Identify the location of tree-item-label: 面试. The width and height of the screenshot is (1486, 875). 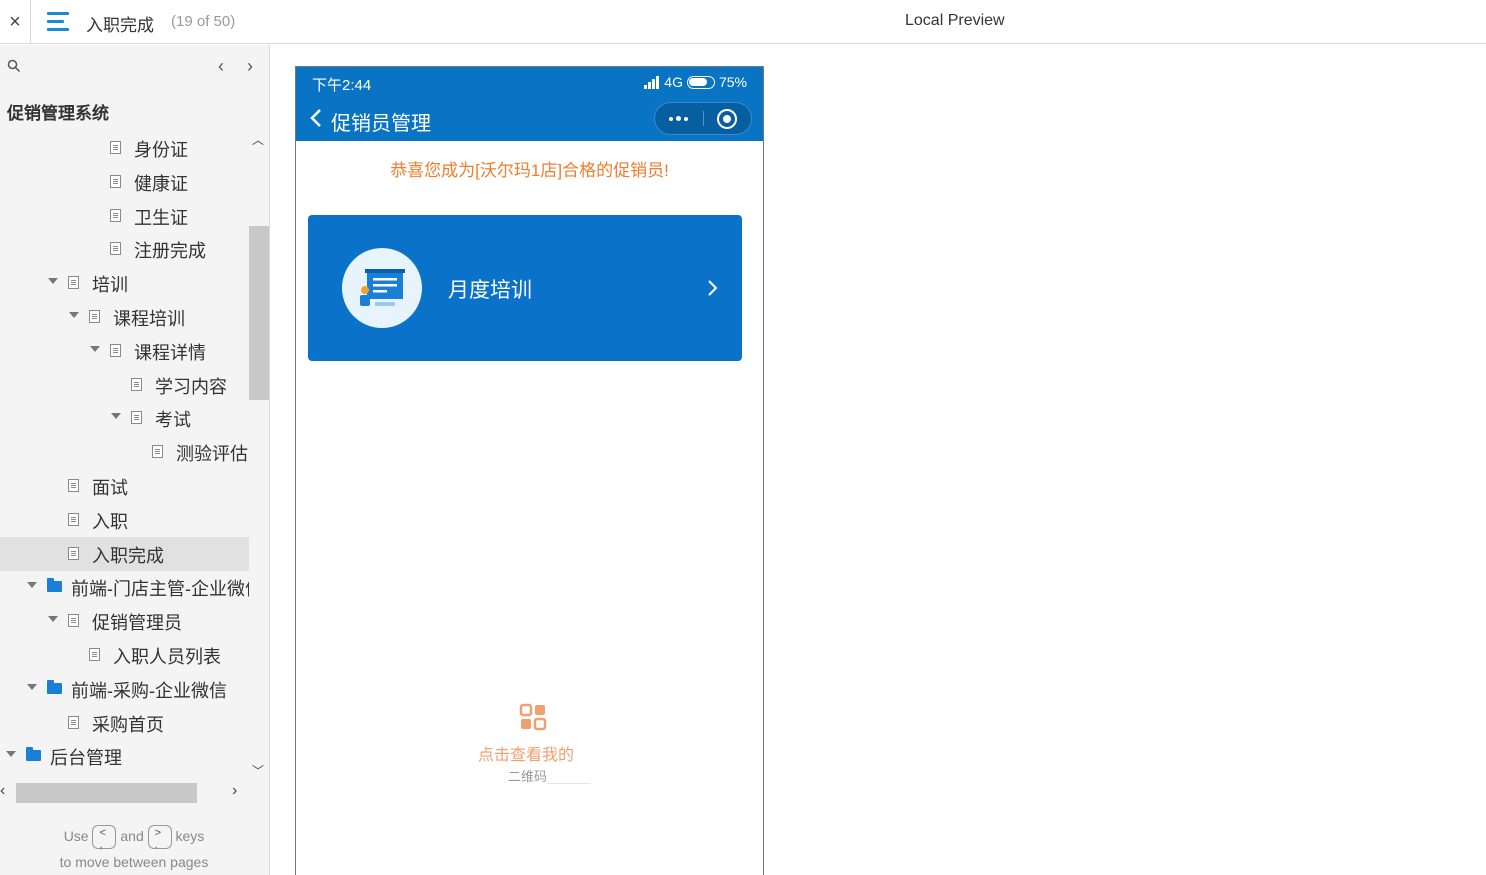
(110, 488).